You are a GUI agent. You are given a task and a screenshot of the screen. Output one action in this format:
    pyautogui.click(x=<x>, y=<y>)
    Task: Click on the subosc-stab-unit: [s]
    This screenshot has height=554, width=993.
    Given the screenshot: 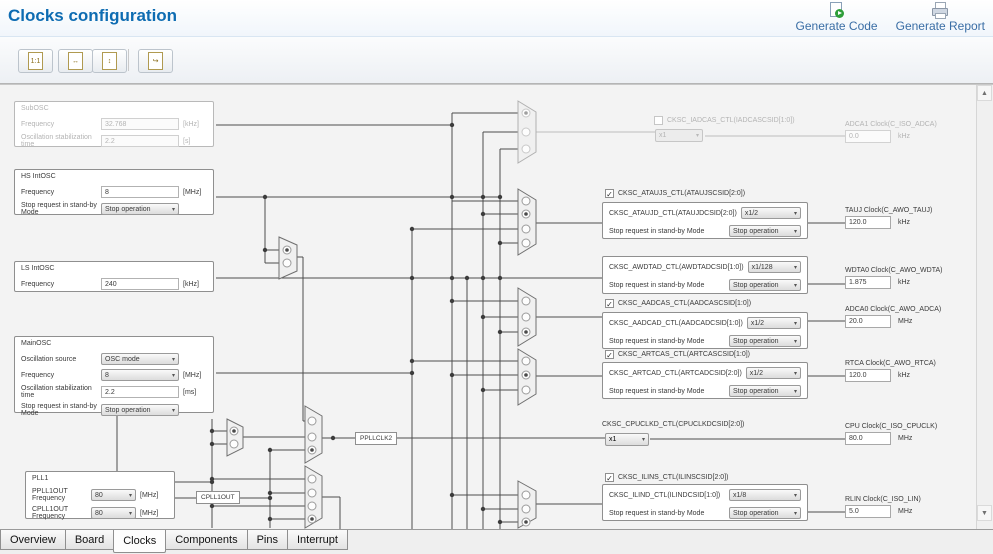 What is the action you would take?
    pyautogui.click(x=187, y=141)
    